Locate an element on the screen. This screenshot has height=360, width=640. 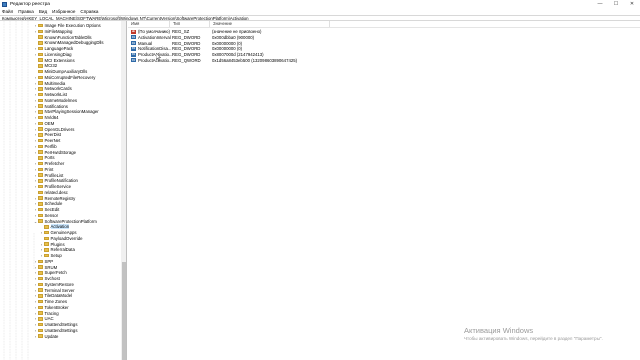
tree-item-label: LanguagePack is located at coordinates (59, 48).